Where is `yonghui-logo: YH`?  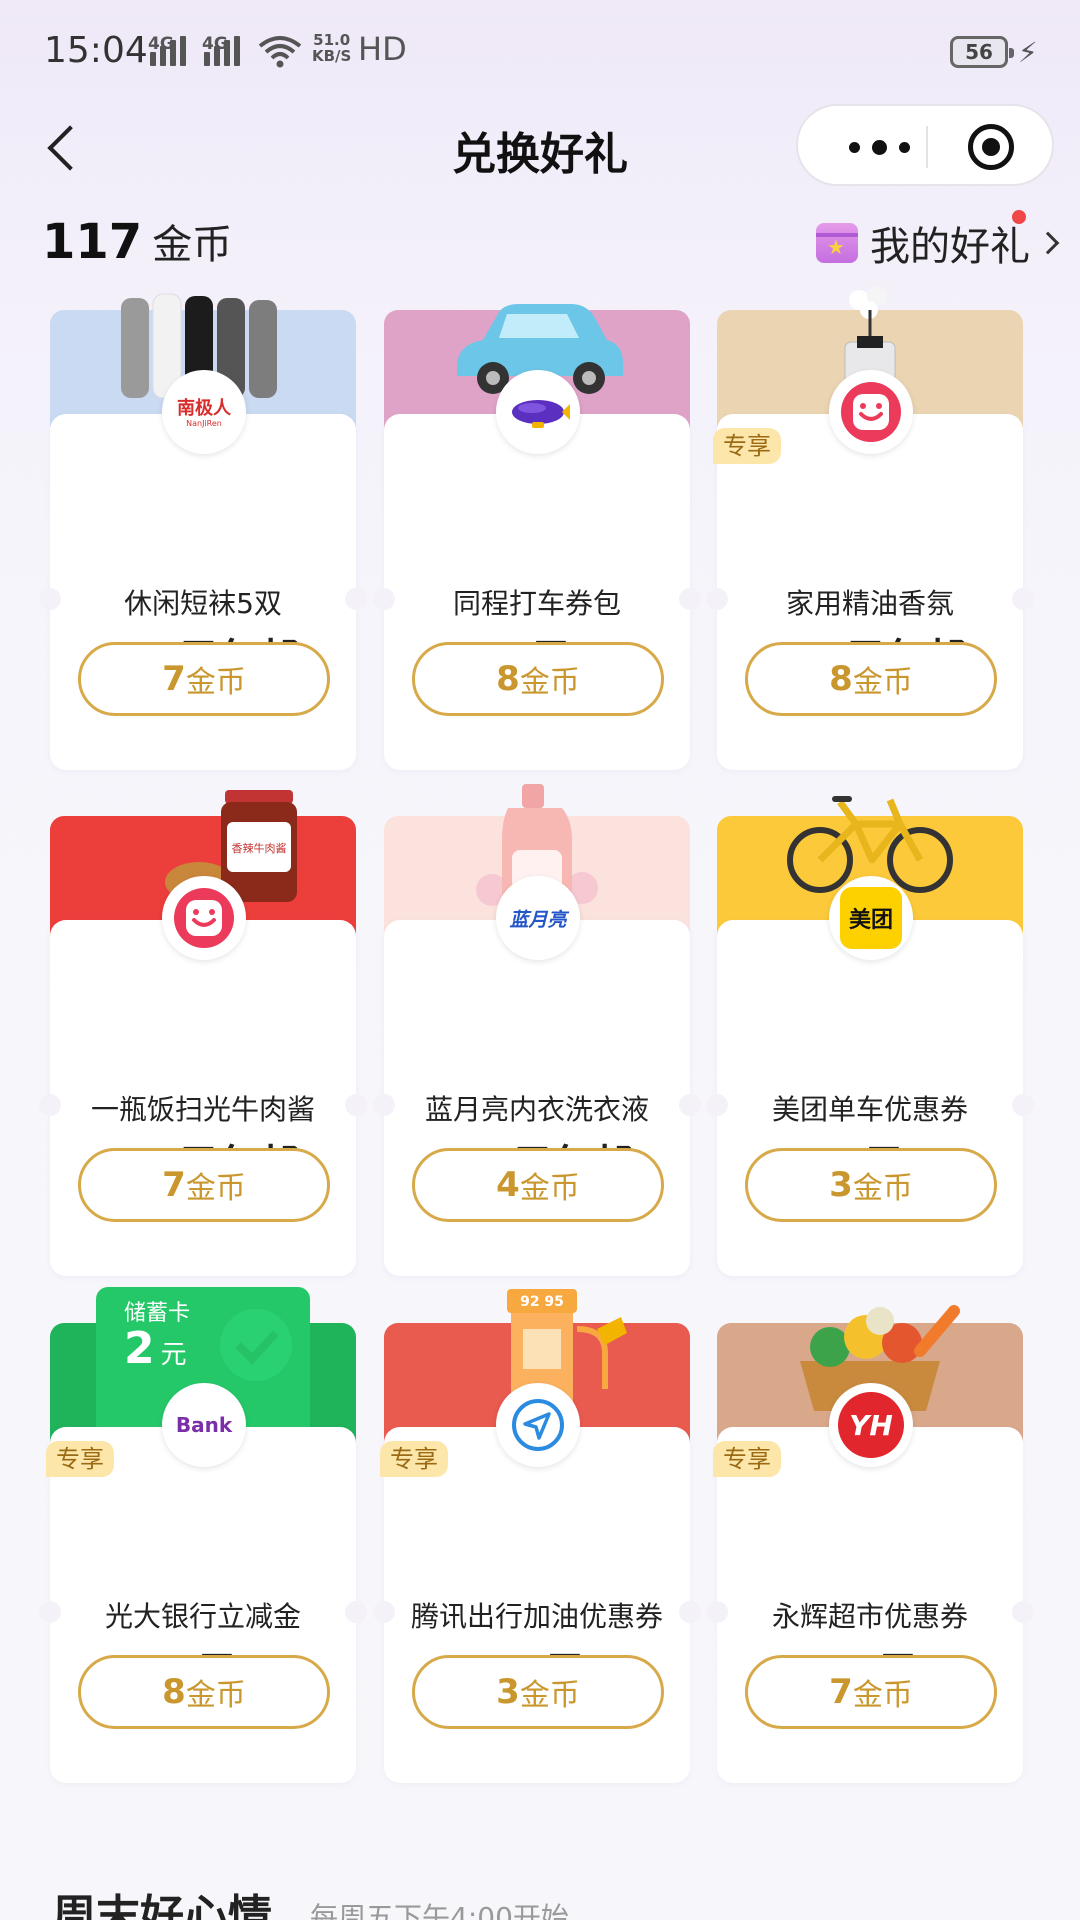 yonghui-logo: YH is located at coordinates (871, 1425).